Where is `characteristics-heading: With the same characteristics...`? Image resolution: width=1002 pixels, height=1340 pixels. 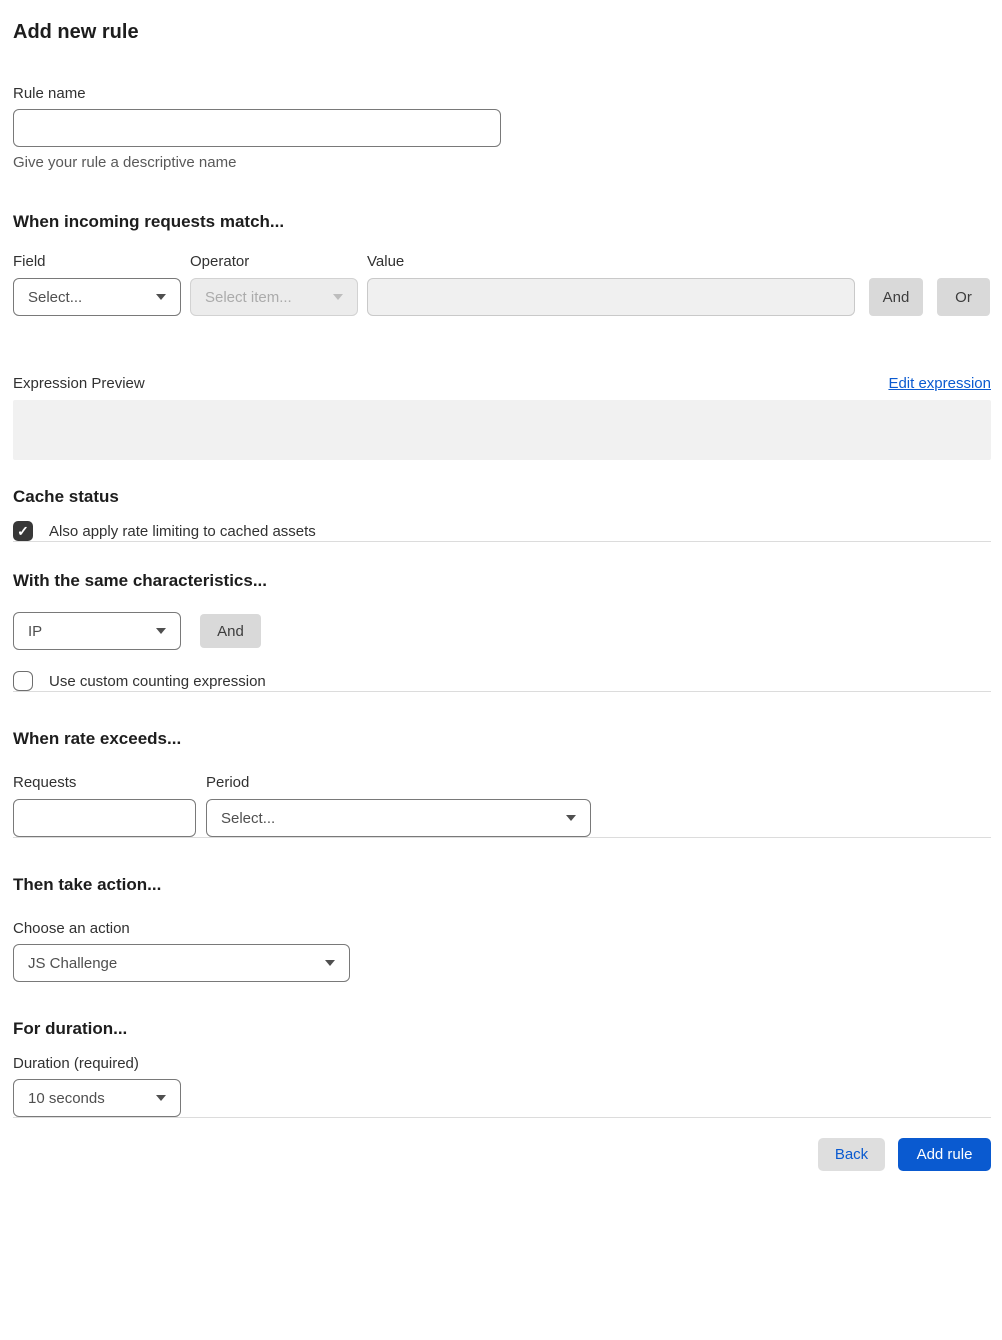 characteristics-heading: With the same characteristics... is located at coordinates (140, 580).